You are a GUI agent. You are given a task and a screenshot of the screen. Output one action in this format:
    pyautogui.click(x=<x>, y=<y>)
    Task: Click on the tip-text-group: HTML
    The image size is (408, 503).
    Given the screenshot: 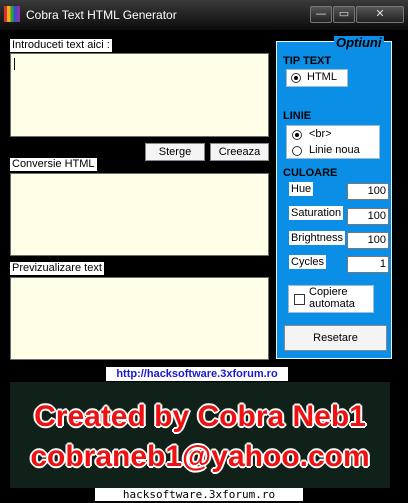 What is the action you would take?
    pyautogui.click(x=317, y=78)
    